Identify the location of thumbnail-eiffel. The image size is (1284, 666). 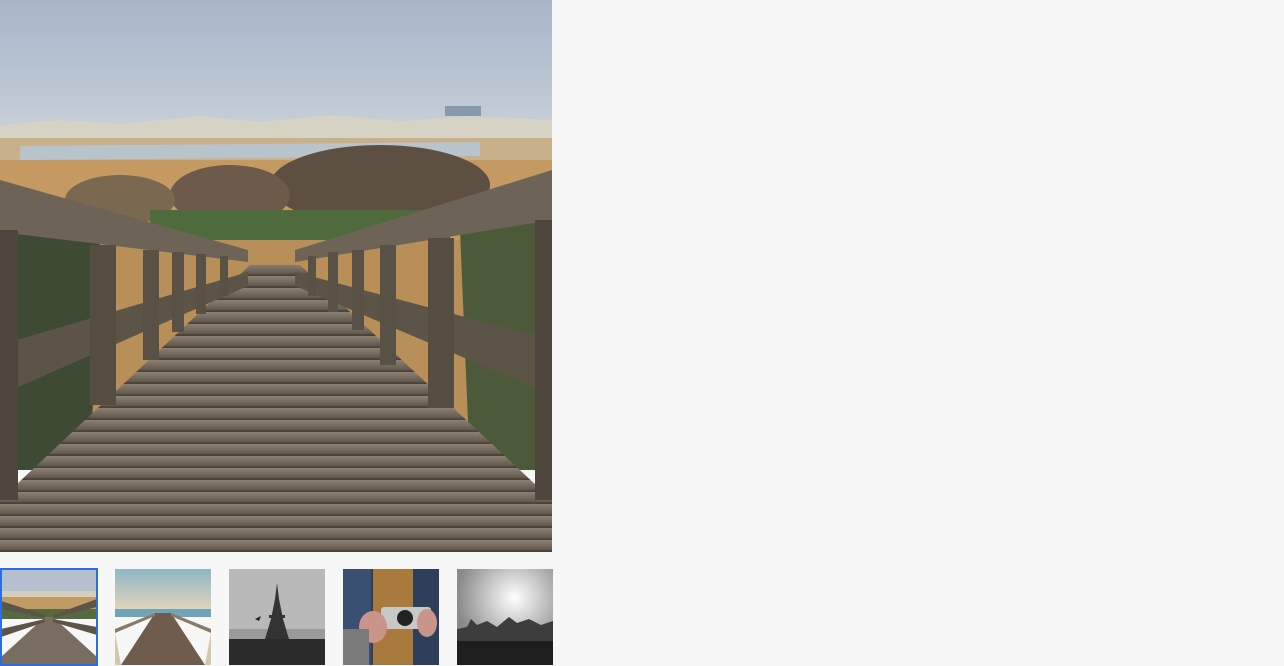
(277, 617).